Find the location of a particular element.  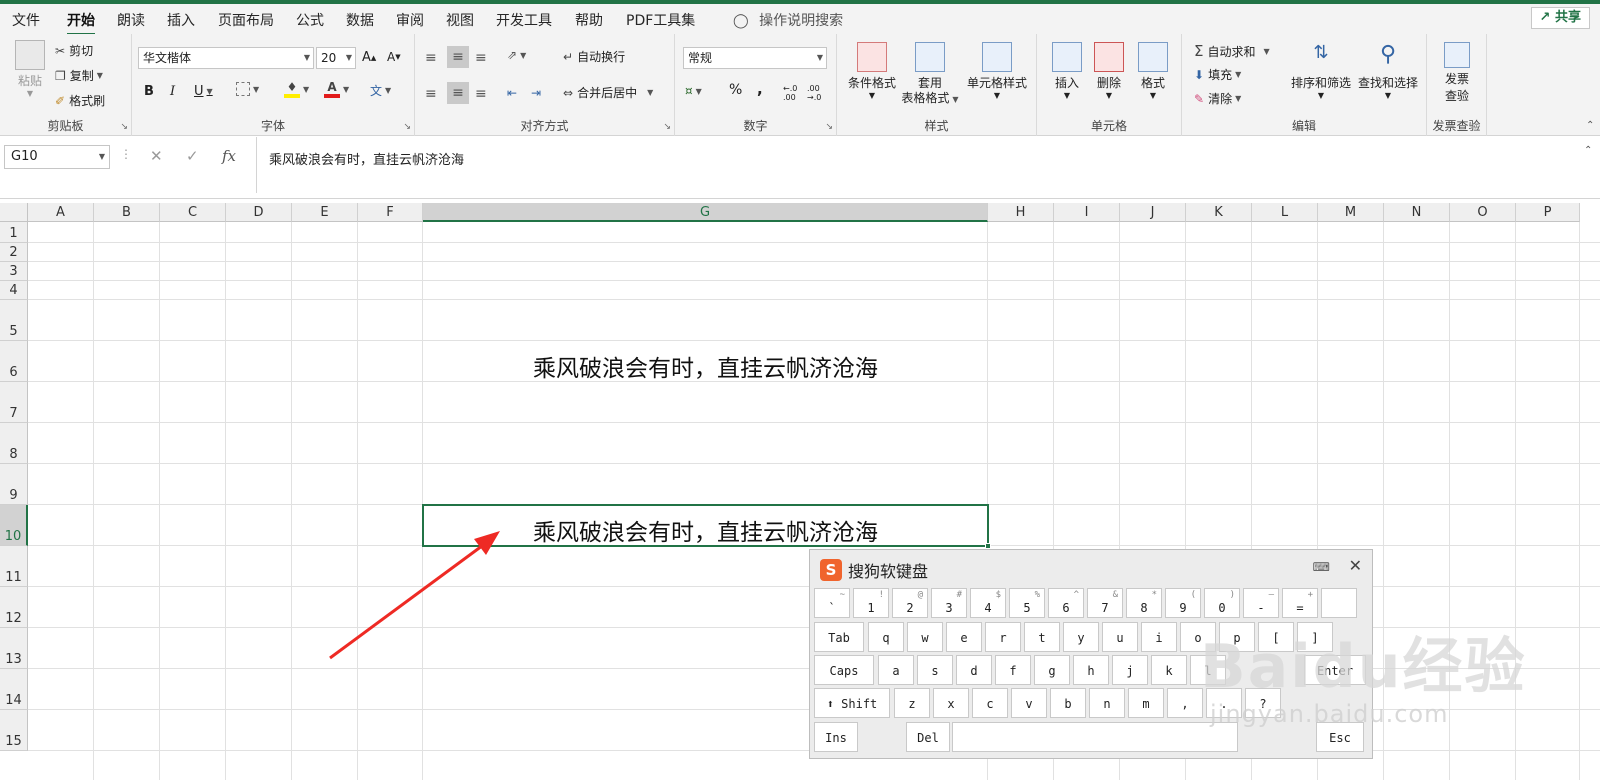

key--: — - is located at coordinates (1261, 603).